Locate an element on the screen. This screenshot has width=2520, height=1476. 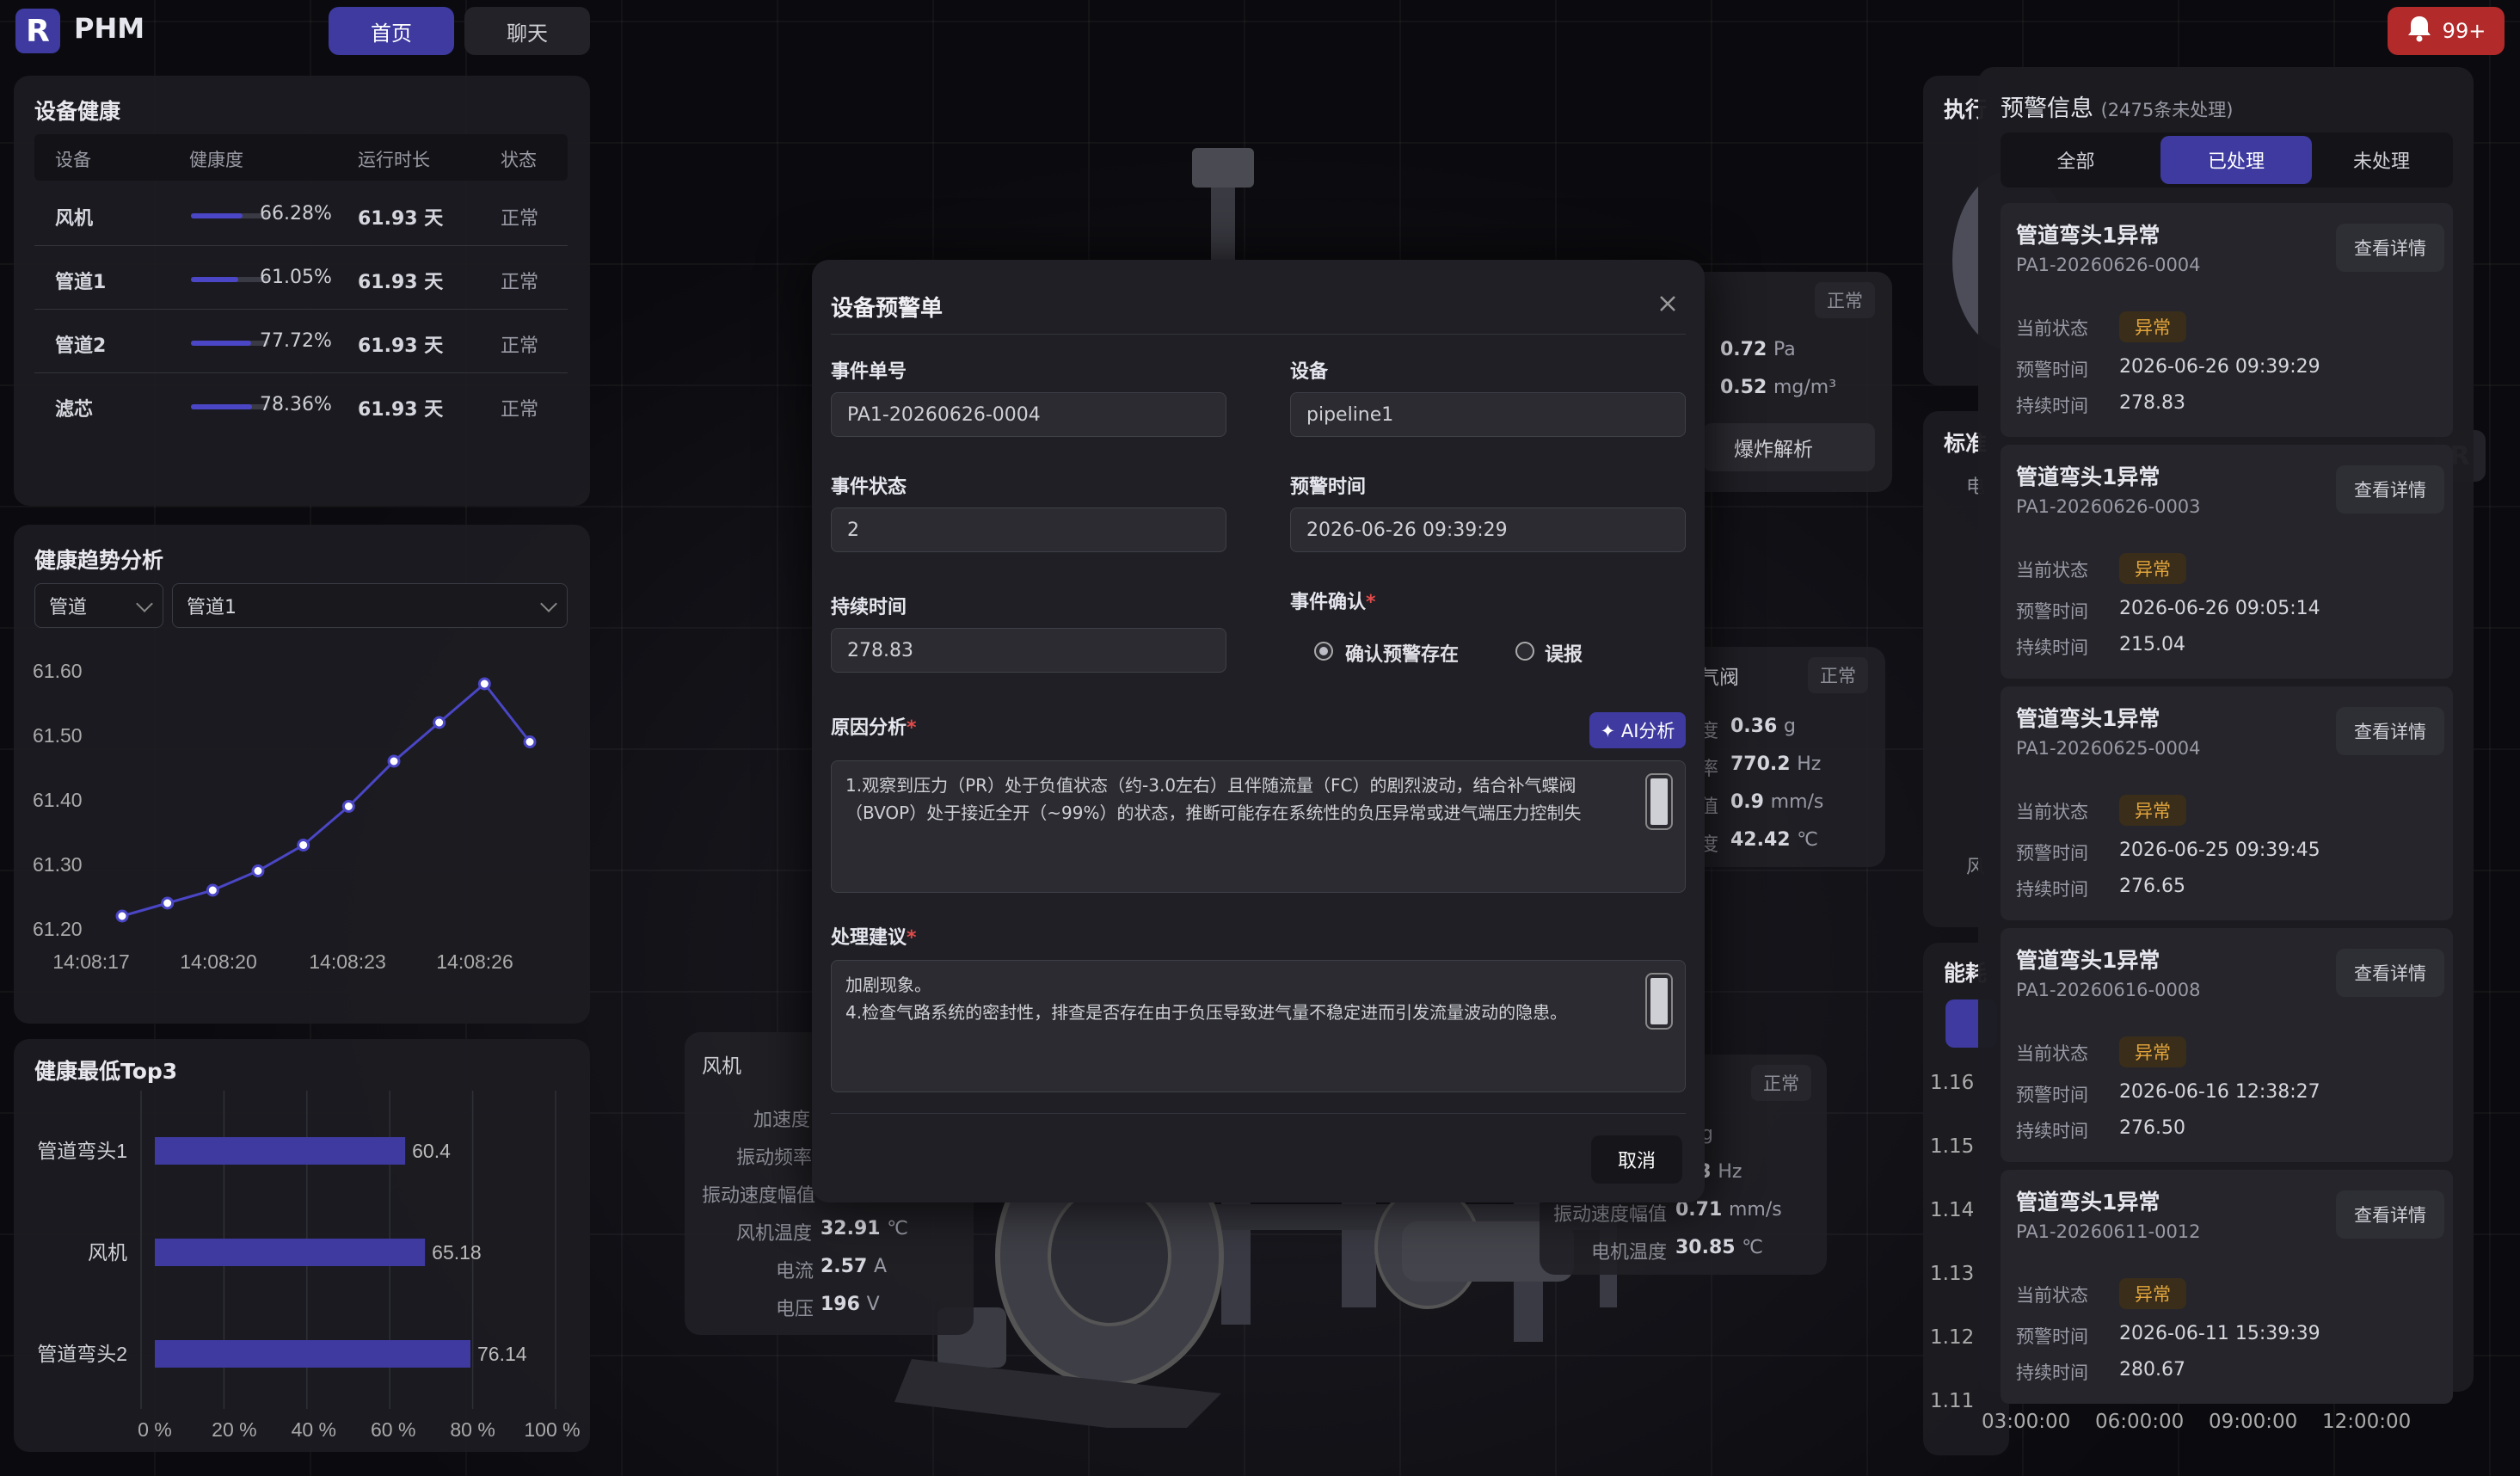
valve-top-value-2: 0.52 mg/m³ is located at coordinates (1779, 387).